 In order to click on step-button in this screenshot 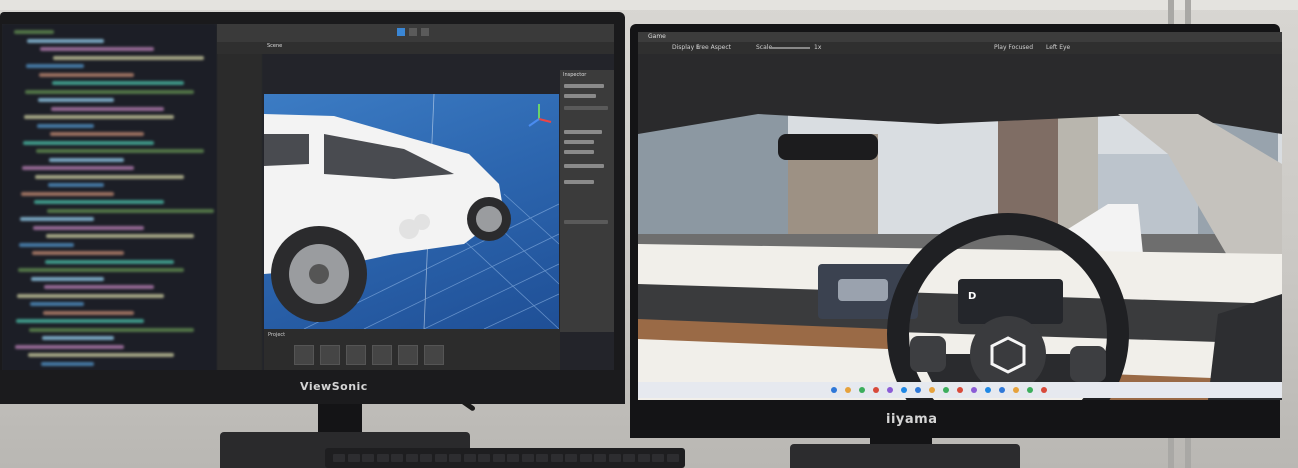, I will do `click(425, 32)`.